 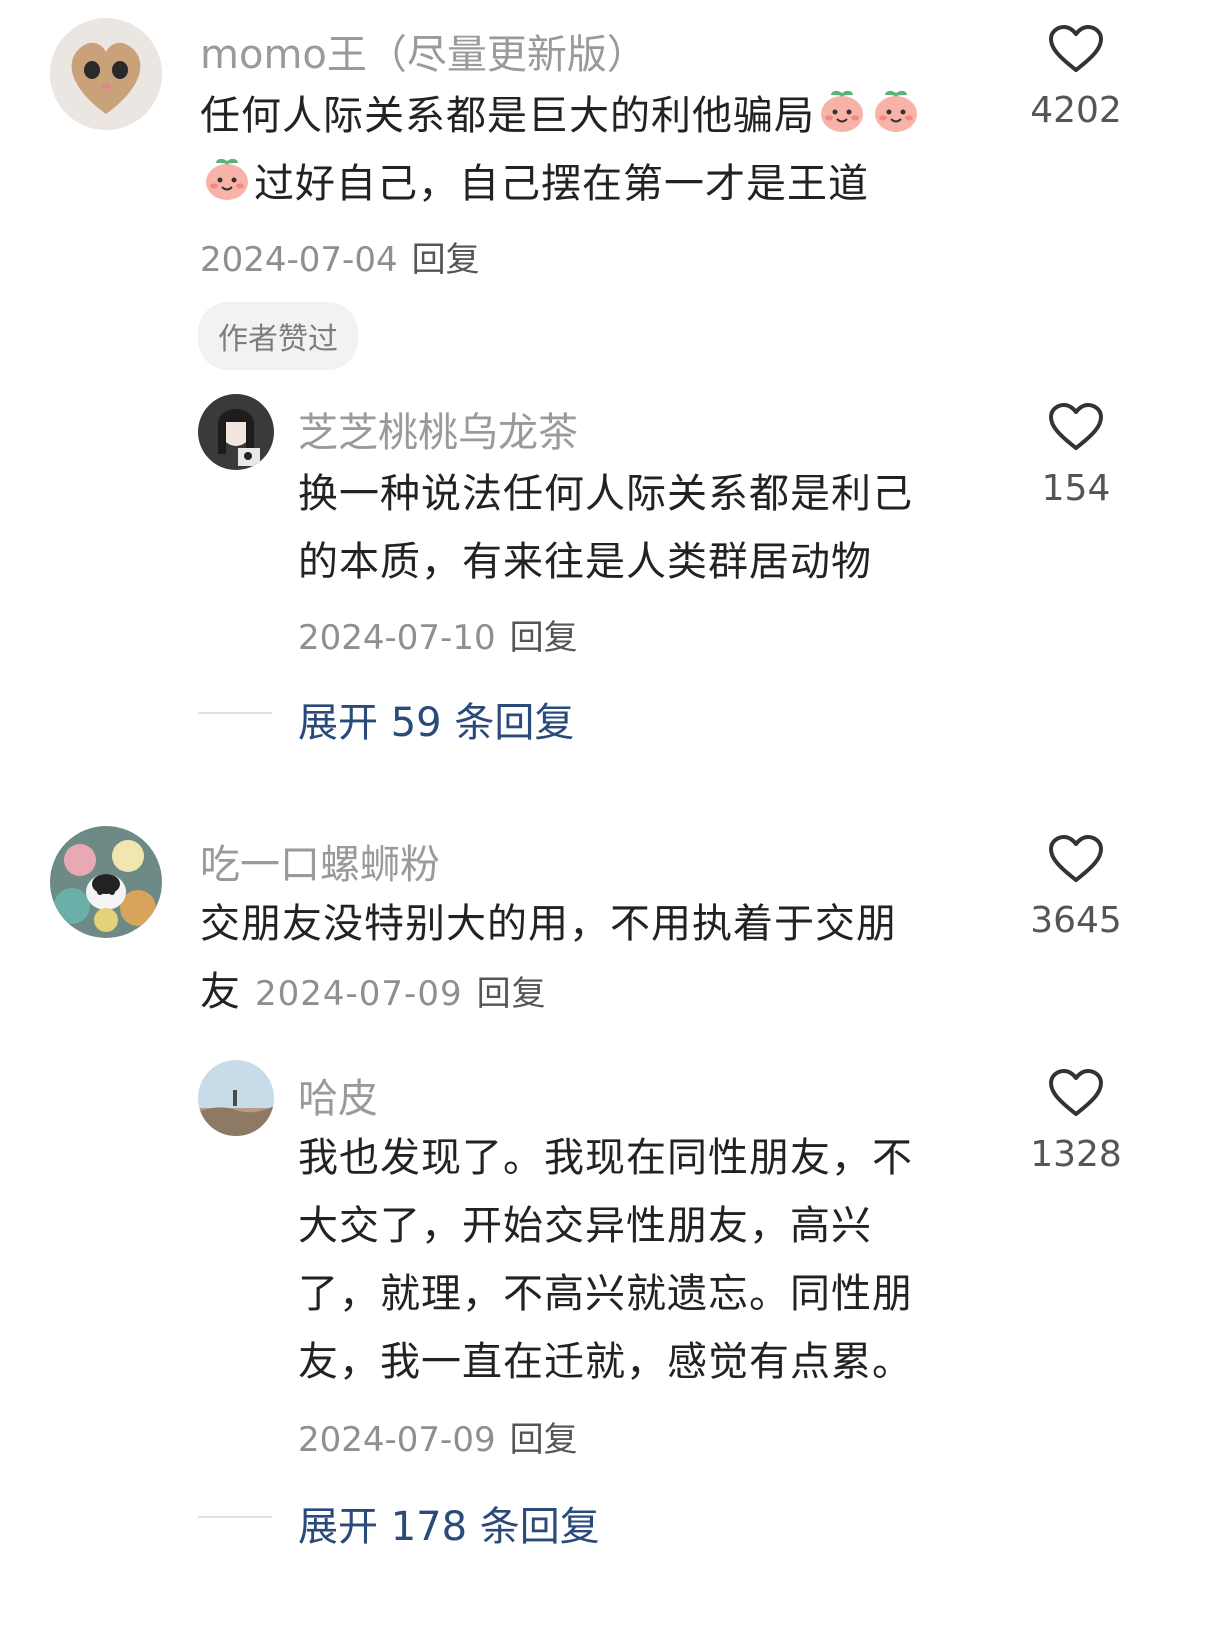 What do you see at coordinates (397, 638) in the screenshot?
I see `reply-date: 2024-07-10` at bounding box center [397, 638].